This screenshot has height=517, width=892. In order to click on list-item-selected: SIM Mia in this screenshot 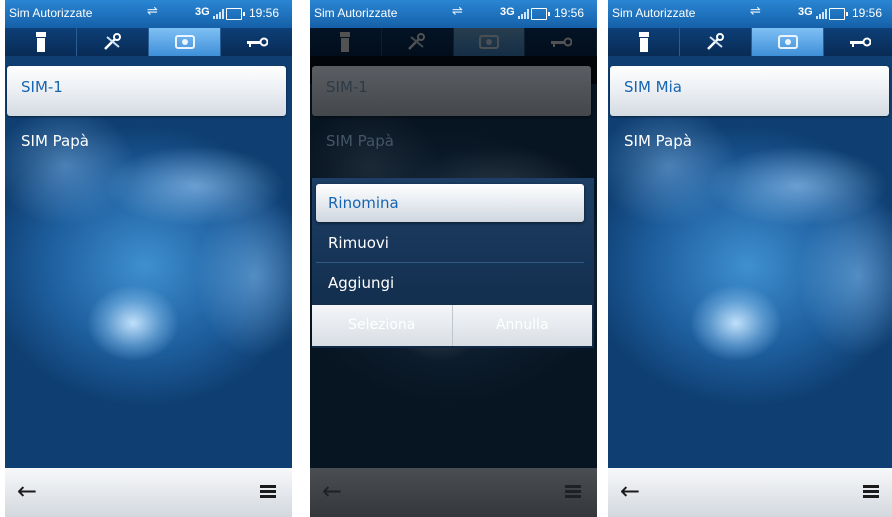, I will do `click(749, 91)`.